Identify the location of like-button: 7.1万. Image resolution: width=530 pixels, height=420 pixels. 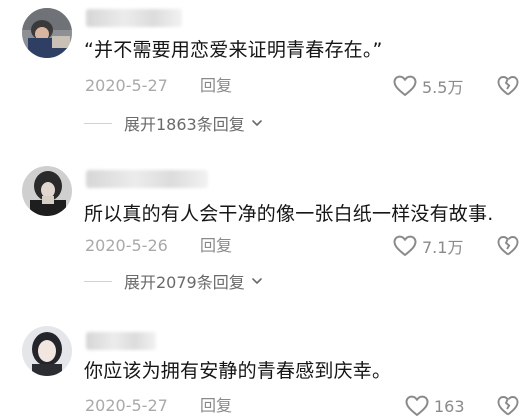
(427, 246).